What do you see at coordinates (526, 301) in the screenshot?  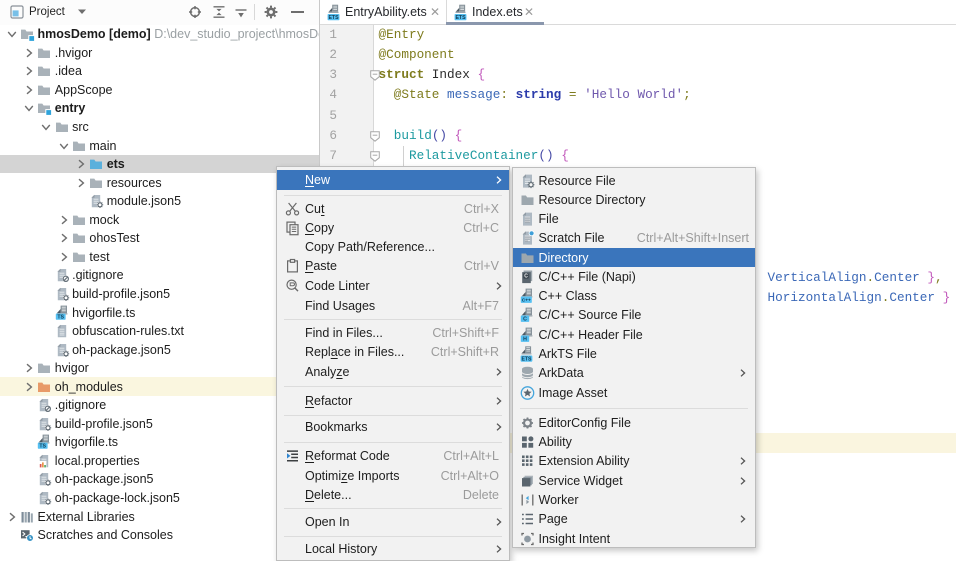 I see `svg-text: C++` at bounding box center [526, 301].